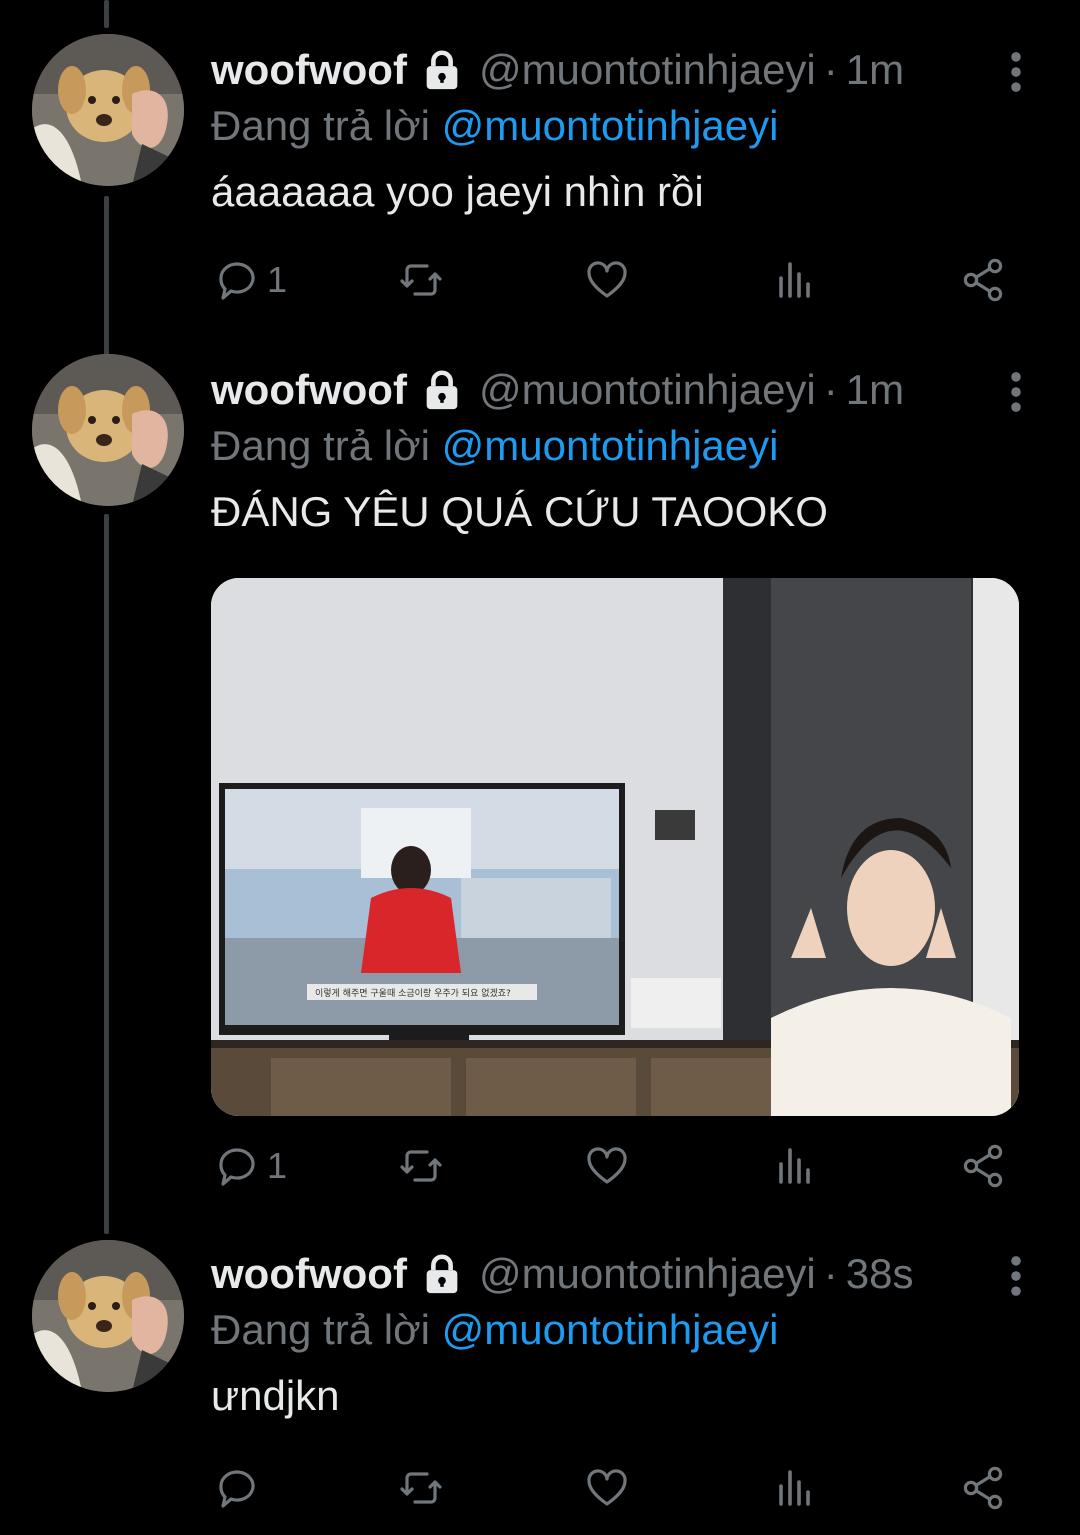 The image size is (1080, 1535). I want to click on reply-button, so click(240, 1488).